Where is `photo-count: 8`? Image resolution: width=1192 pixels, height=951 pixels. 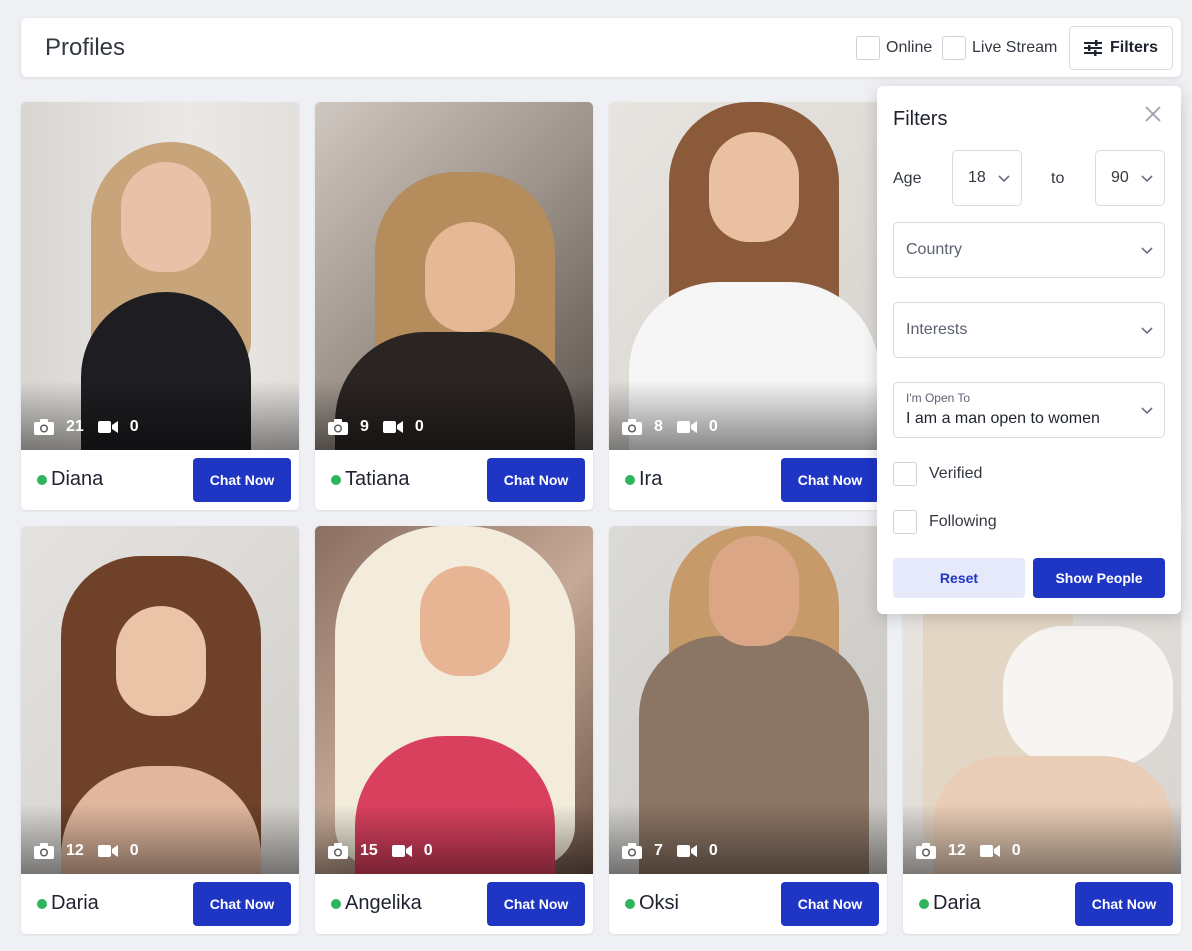 photo-count: 8 is located at coordinates (658, 426).